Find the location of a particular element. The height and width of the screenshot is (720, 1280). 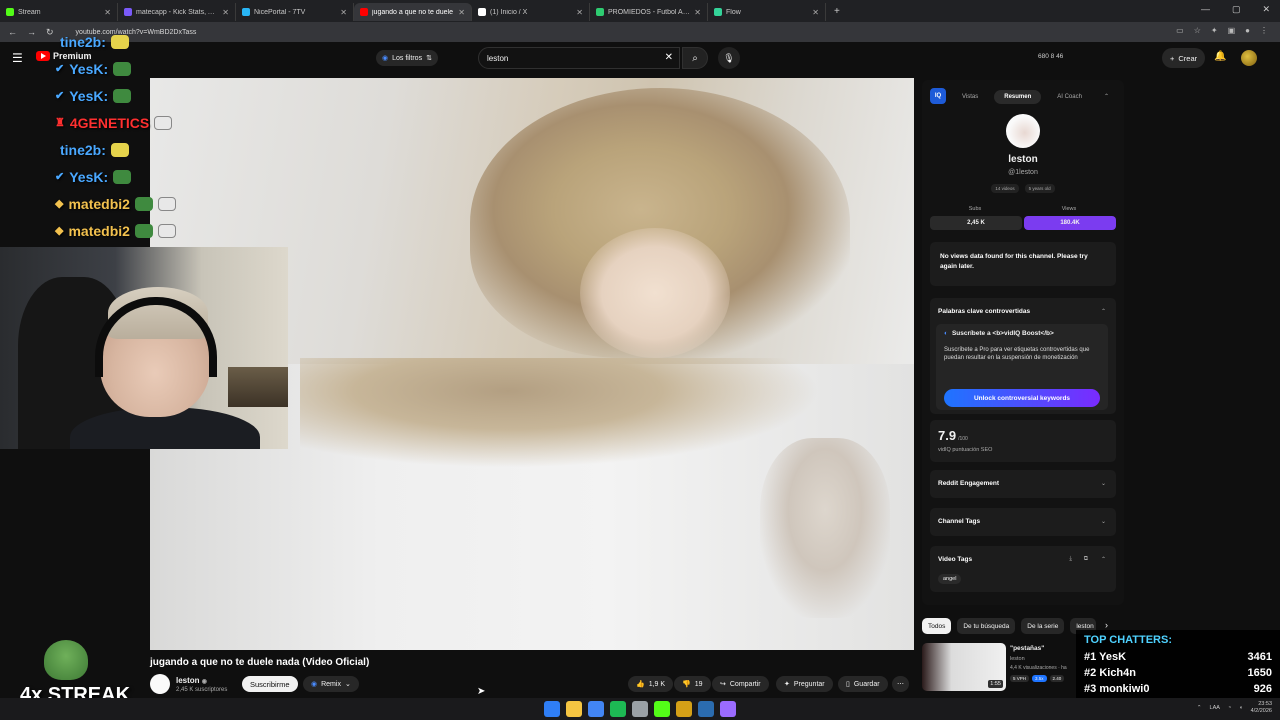

copy-icon: ⧉ is located at coordinates (1086, 559).